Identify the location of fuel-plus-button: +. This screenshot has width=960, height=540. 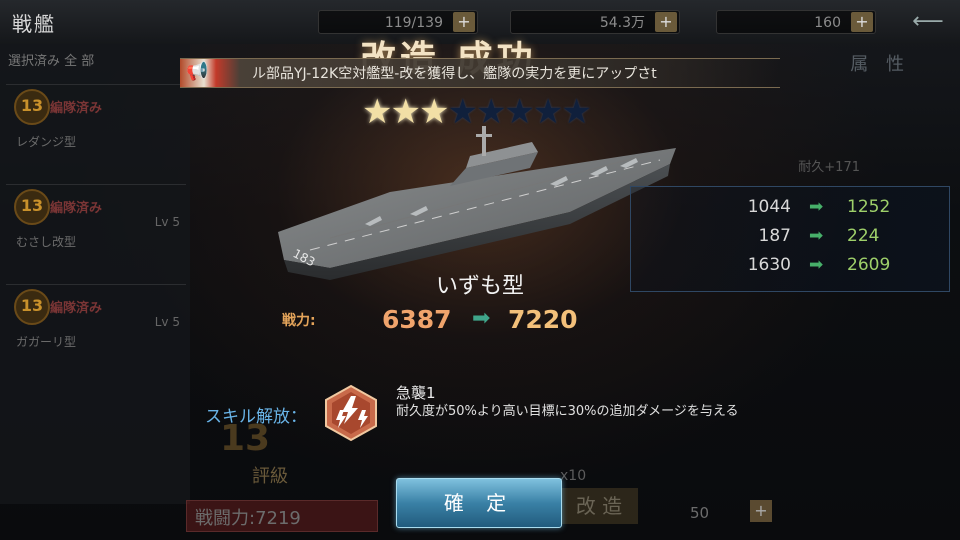
(464, 22).